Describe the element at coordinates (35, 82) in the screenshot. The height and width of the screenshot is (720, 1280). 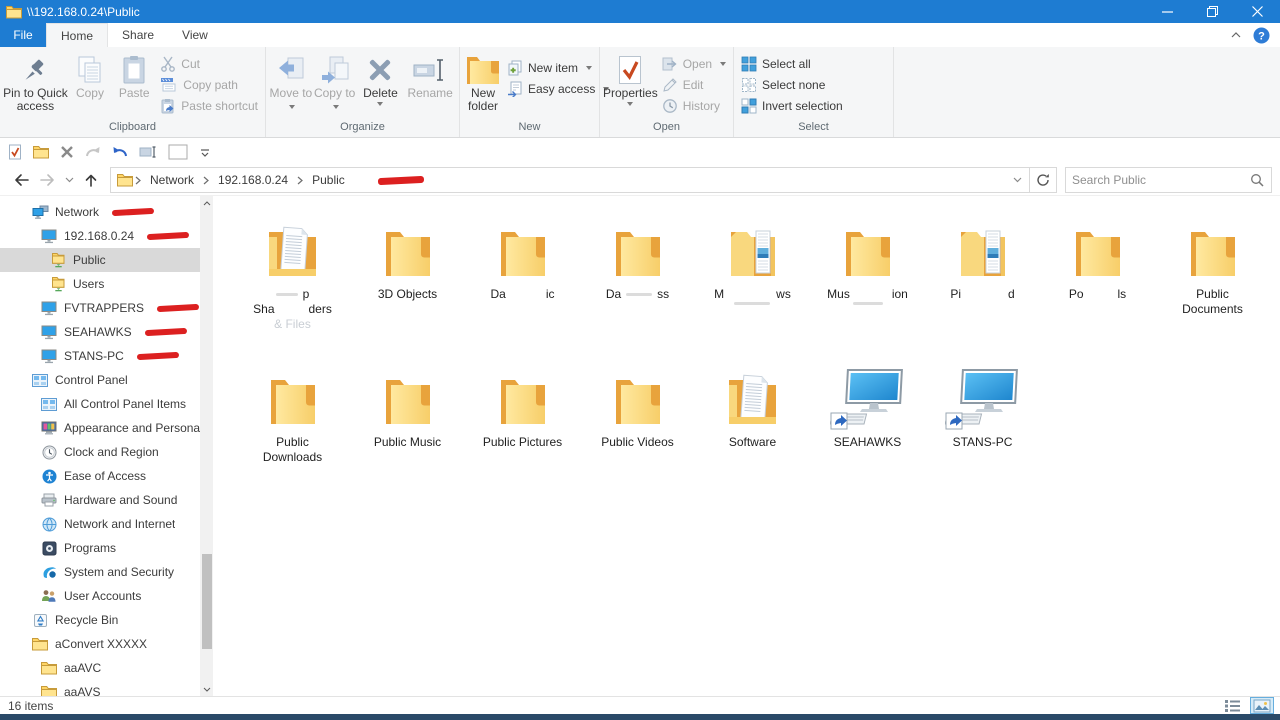
I see `pin-to-quick-access-button: Pin to Quick access` at that location.